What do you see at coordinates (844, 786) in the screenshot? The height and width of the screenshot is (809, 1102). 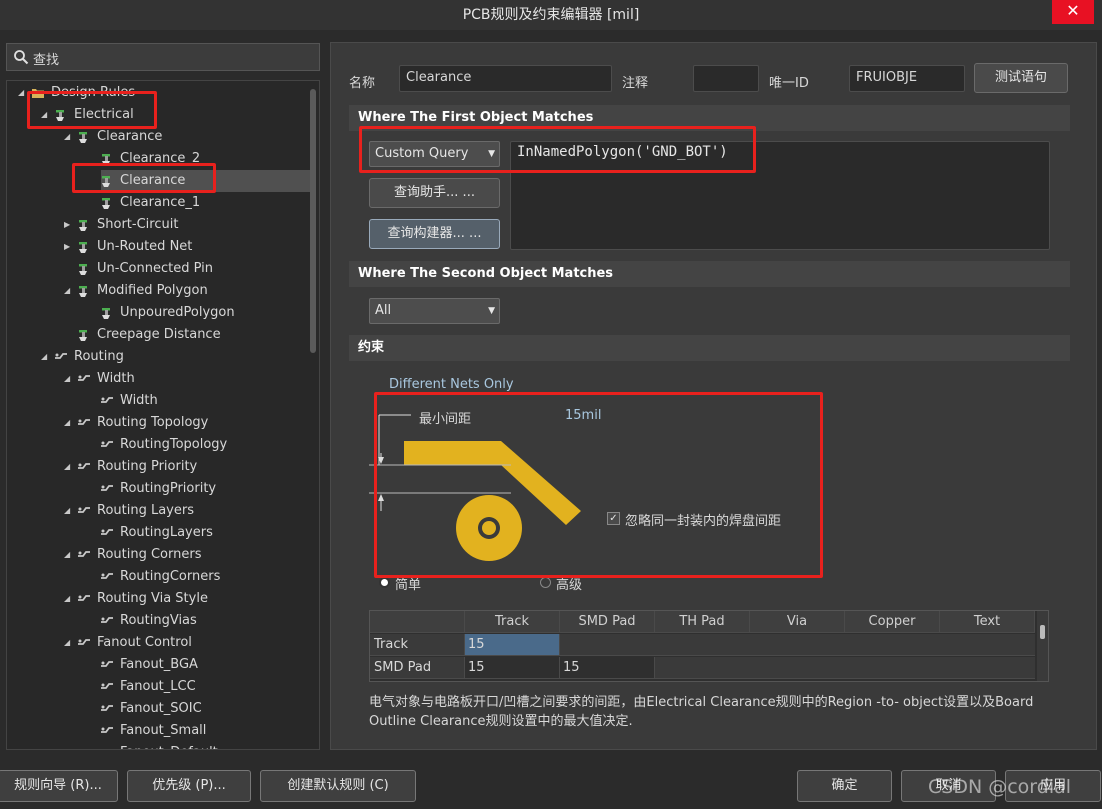 I see `ok-button: 确定` at bounding box center [844, 786].